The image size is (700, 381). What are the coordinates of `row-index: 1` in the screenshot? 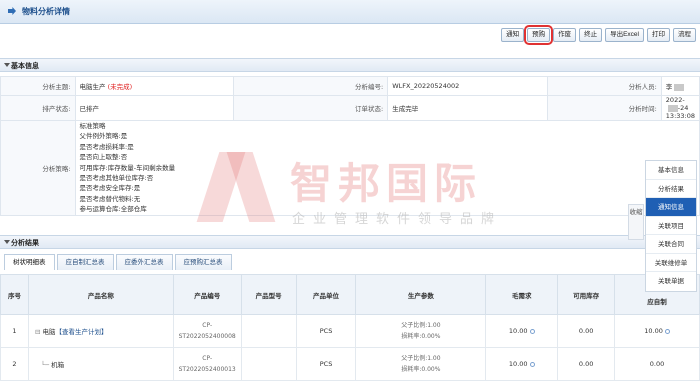 It's located at (14, 331).